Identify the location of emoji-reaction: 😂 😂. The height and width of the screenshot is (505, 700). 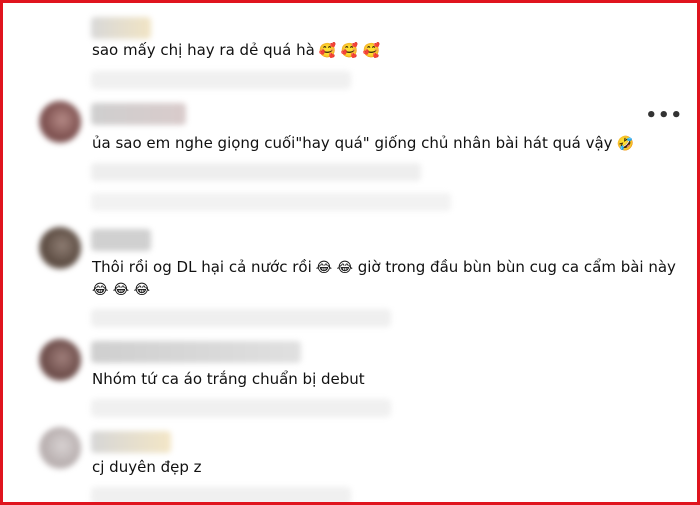
(334, 268).